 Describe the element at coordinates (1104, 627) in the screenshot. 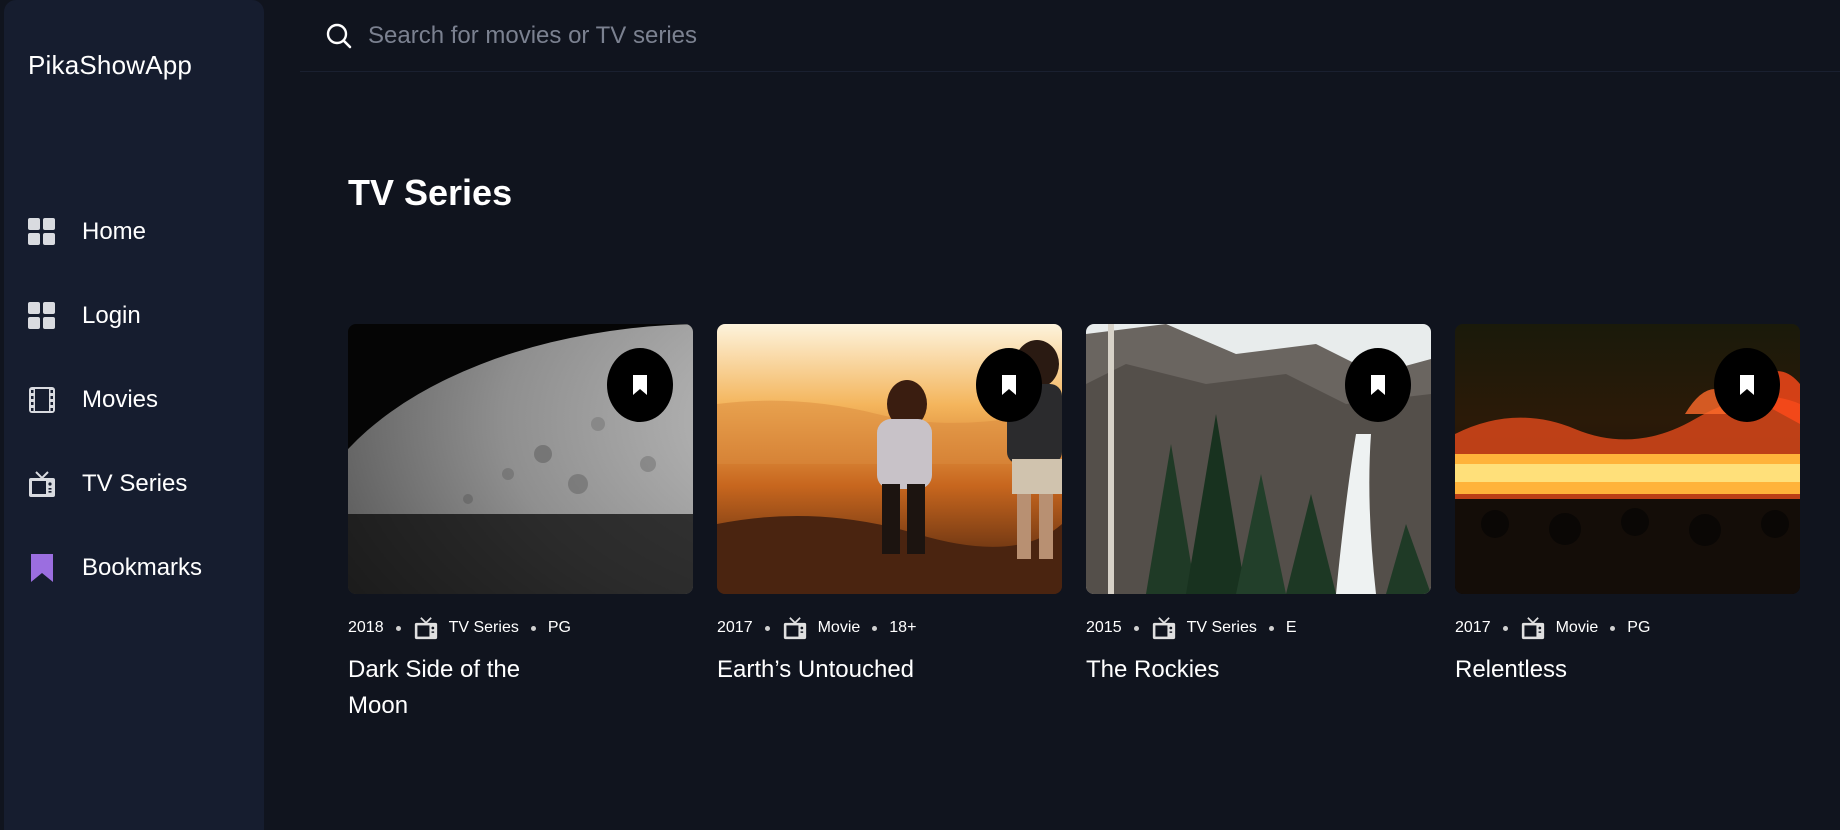

I see `media-year: 2015` at that location.